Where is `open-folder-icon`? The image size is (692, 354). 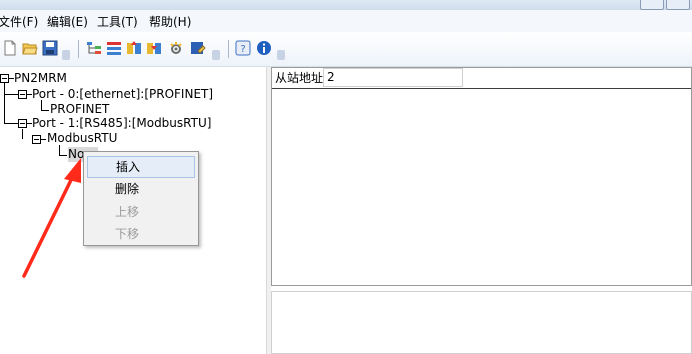
open-folder-icon is located at coordinates (30, 48).